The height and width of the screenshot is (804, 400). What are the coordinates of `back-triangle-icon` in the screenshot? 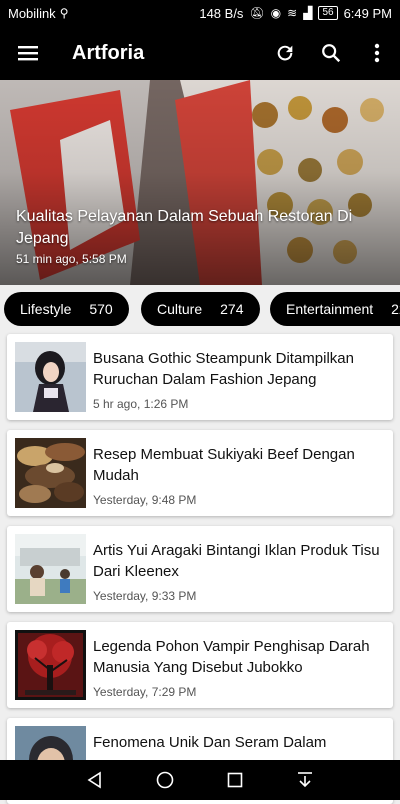 It's located at (94, 780).